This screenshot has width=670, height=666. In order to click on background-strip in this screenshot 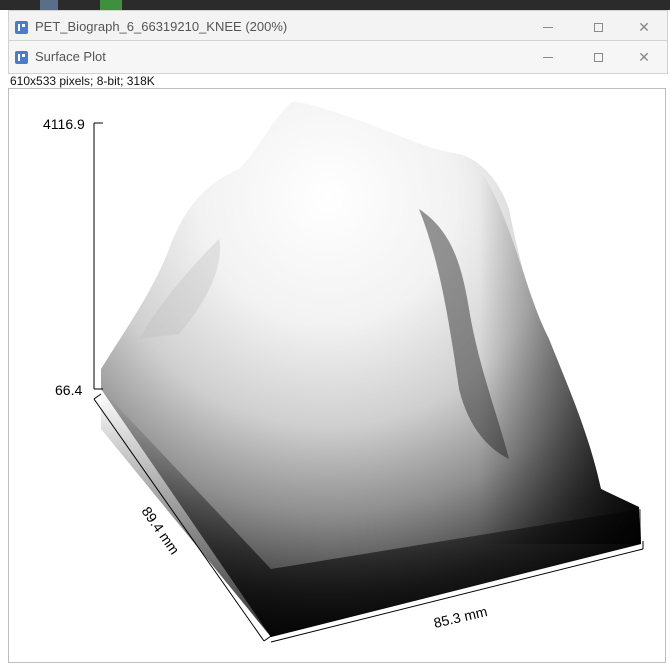, I will do `click(335, 5)`.